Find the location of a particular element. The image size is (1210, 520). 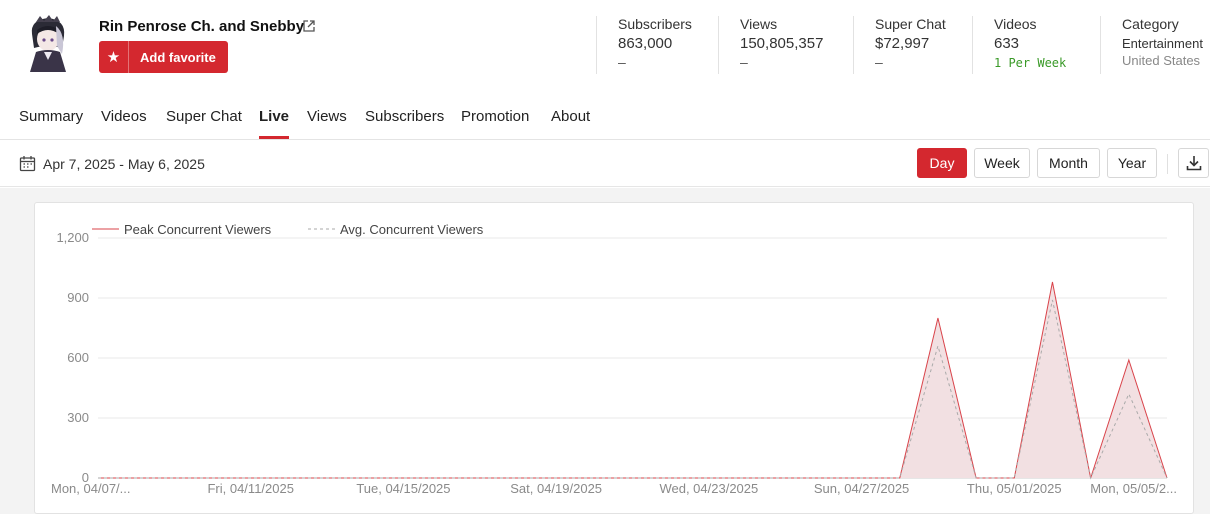

x-tick-label: Thu, 05/01/2025 is located at coordinates (1014, 488).